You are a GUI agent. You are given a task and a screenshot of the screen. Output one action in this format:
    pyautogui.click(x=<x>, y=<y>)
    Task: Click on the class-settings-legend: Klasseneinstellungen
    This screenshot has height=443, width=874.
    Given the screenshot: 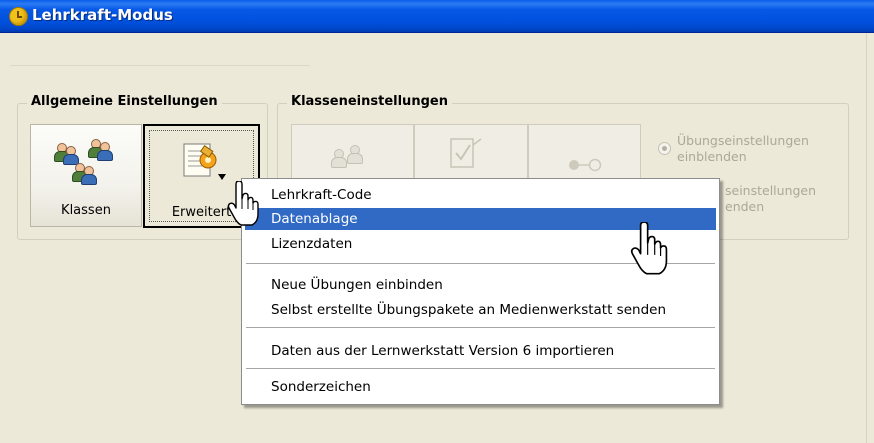 What is the action you would take?
    pyautogui.click(x=369, y=101)
    